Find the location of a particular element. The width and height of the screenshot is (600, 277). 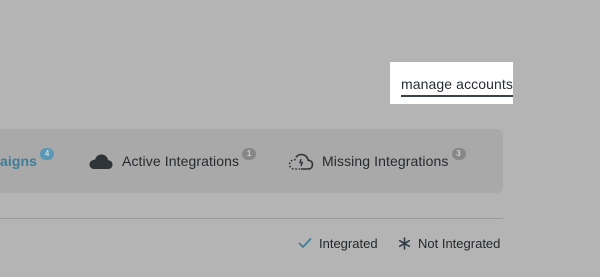

tab-active-integrations: Active Integrations 1 is located at coordinates (172, 161).